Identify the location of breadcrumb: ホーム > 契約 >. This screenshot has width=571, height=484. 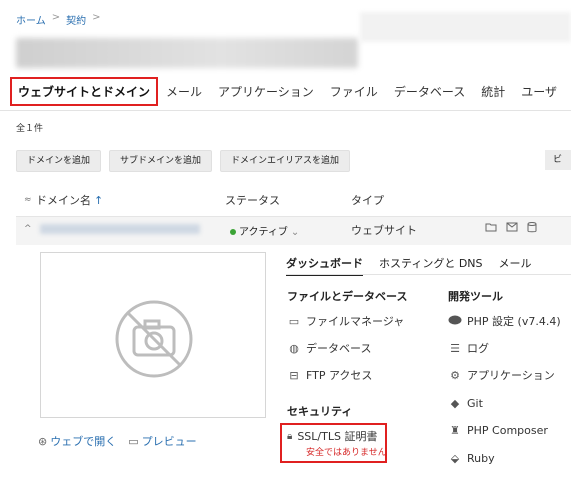
(58, 19).